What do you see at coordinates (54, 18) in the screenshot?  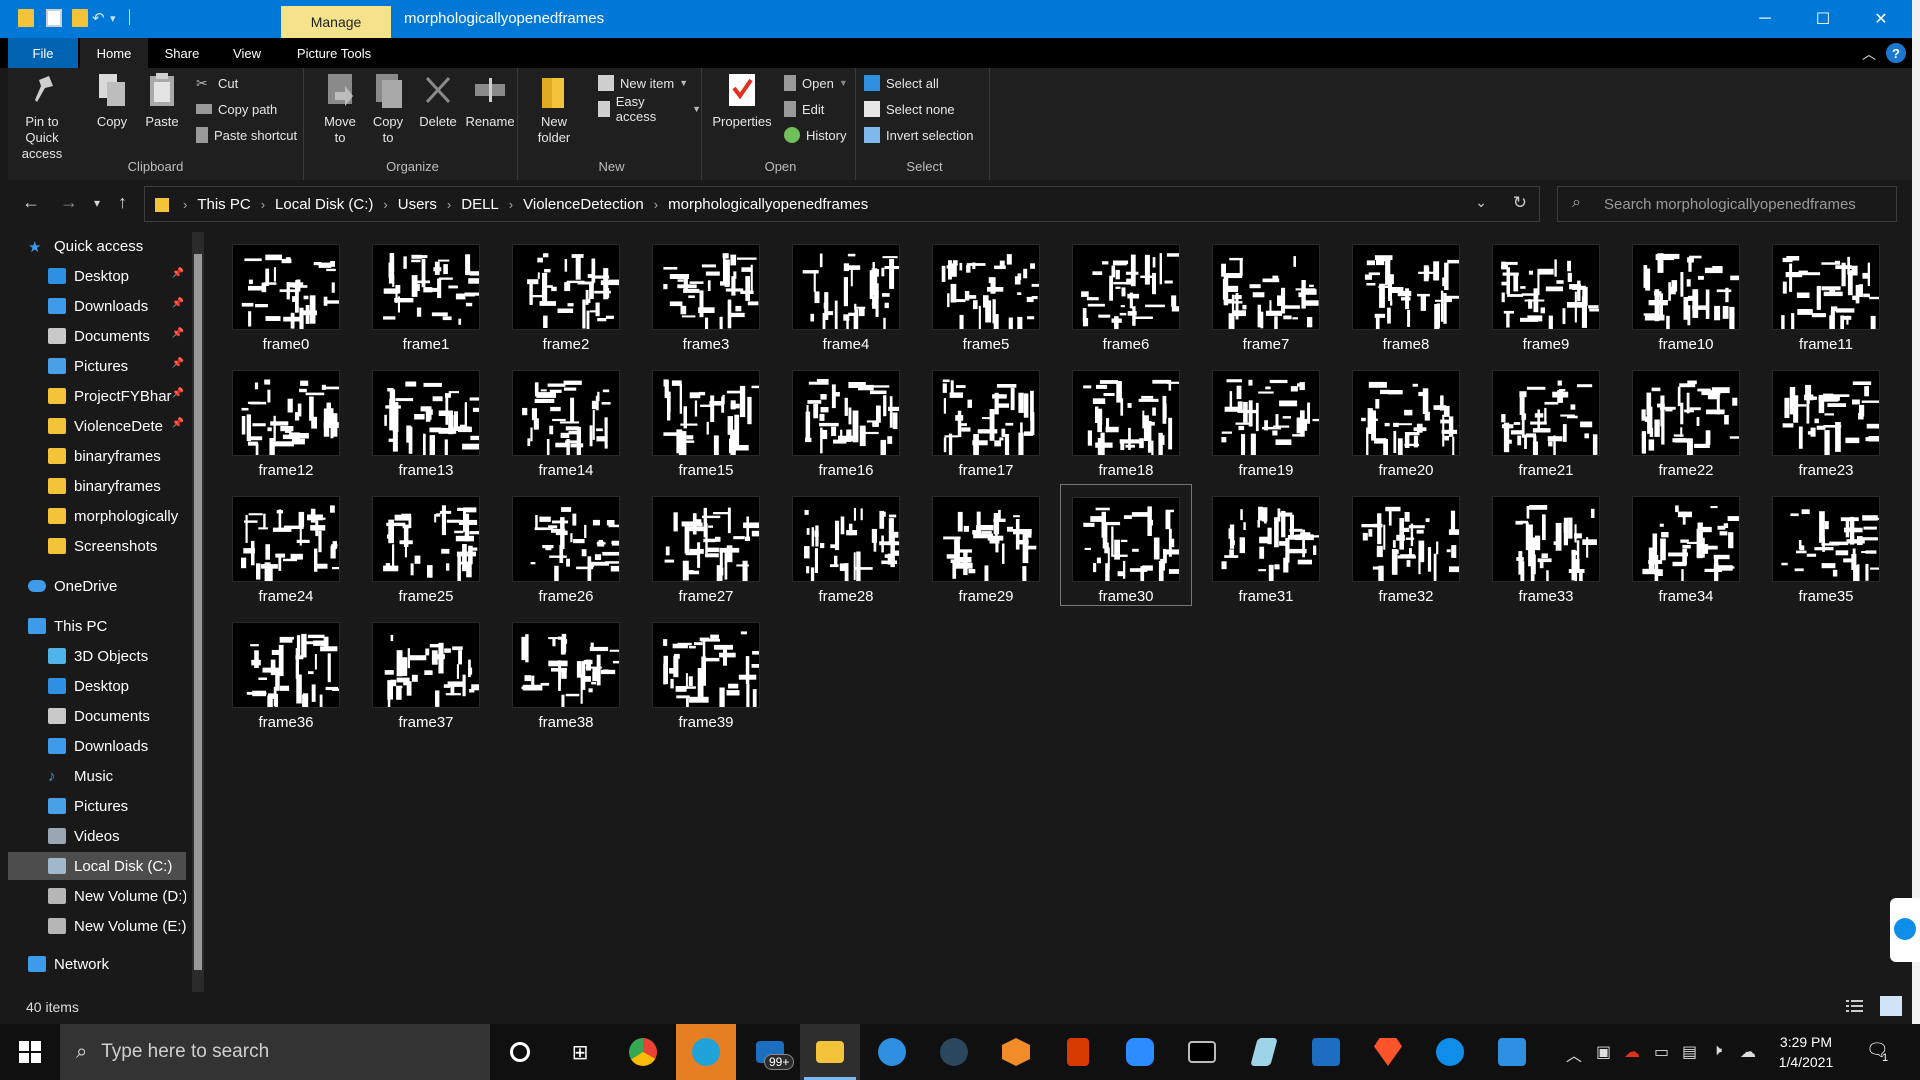 I see `properties-icon` at bounding box center [54, 18].